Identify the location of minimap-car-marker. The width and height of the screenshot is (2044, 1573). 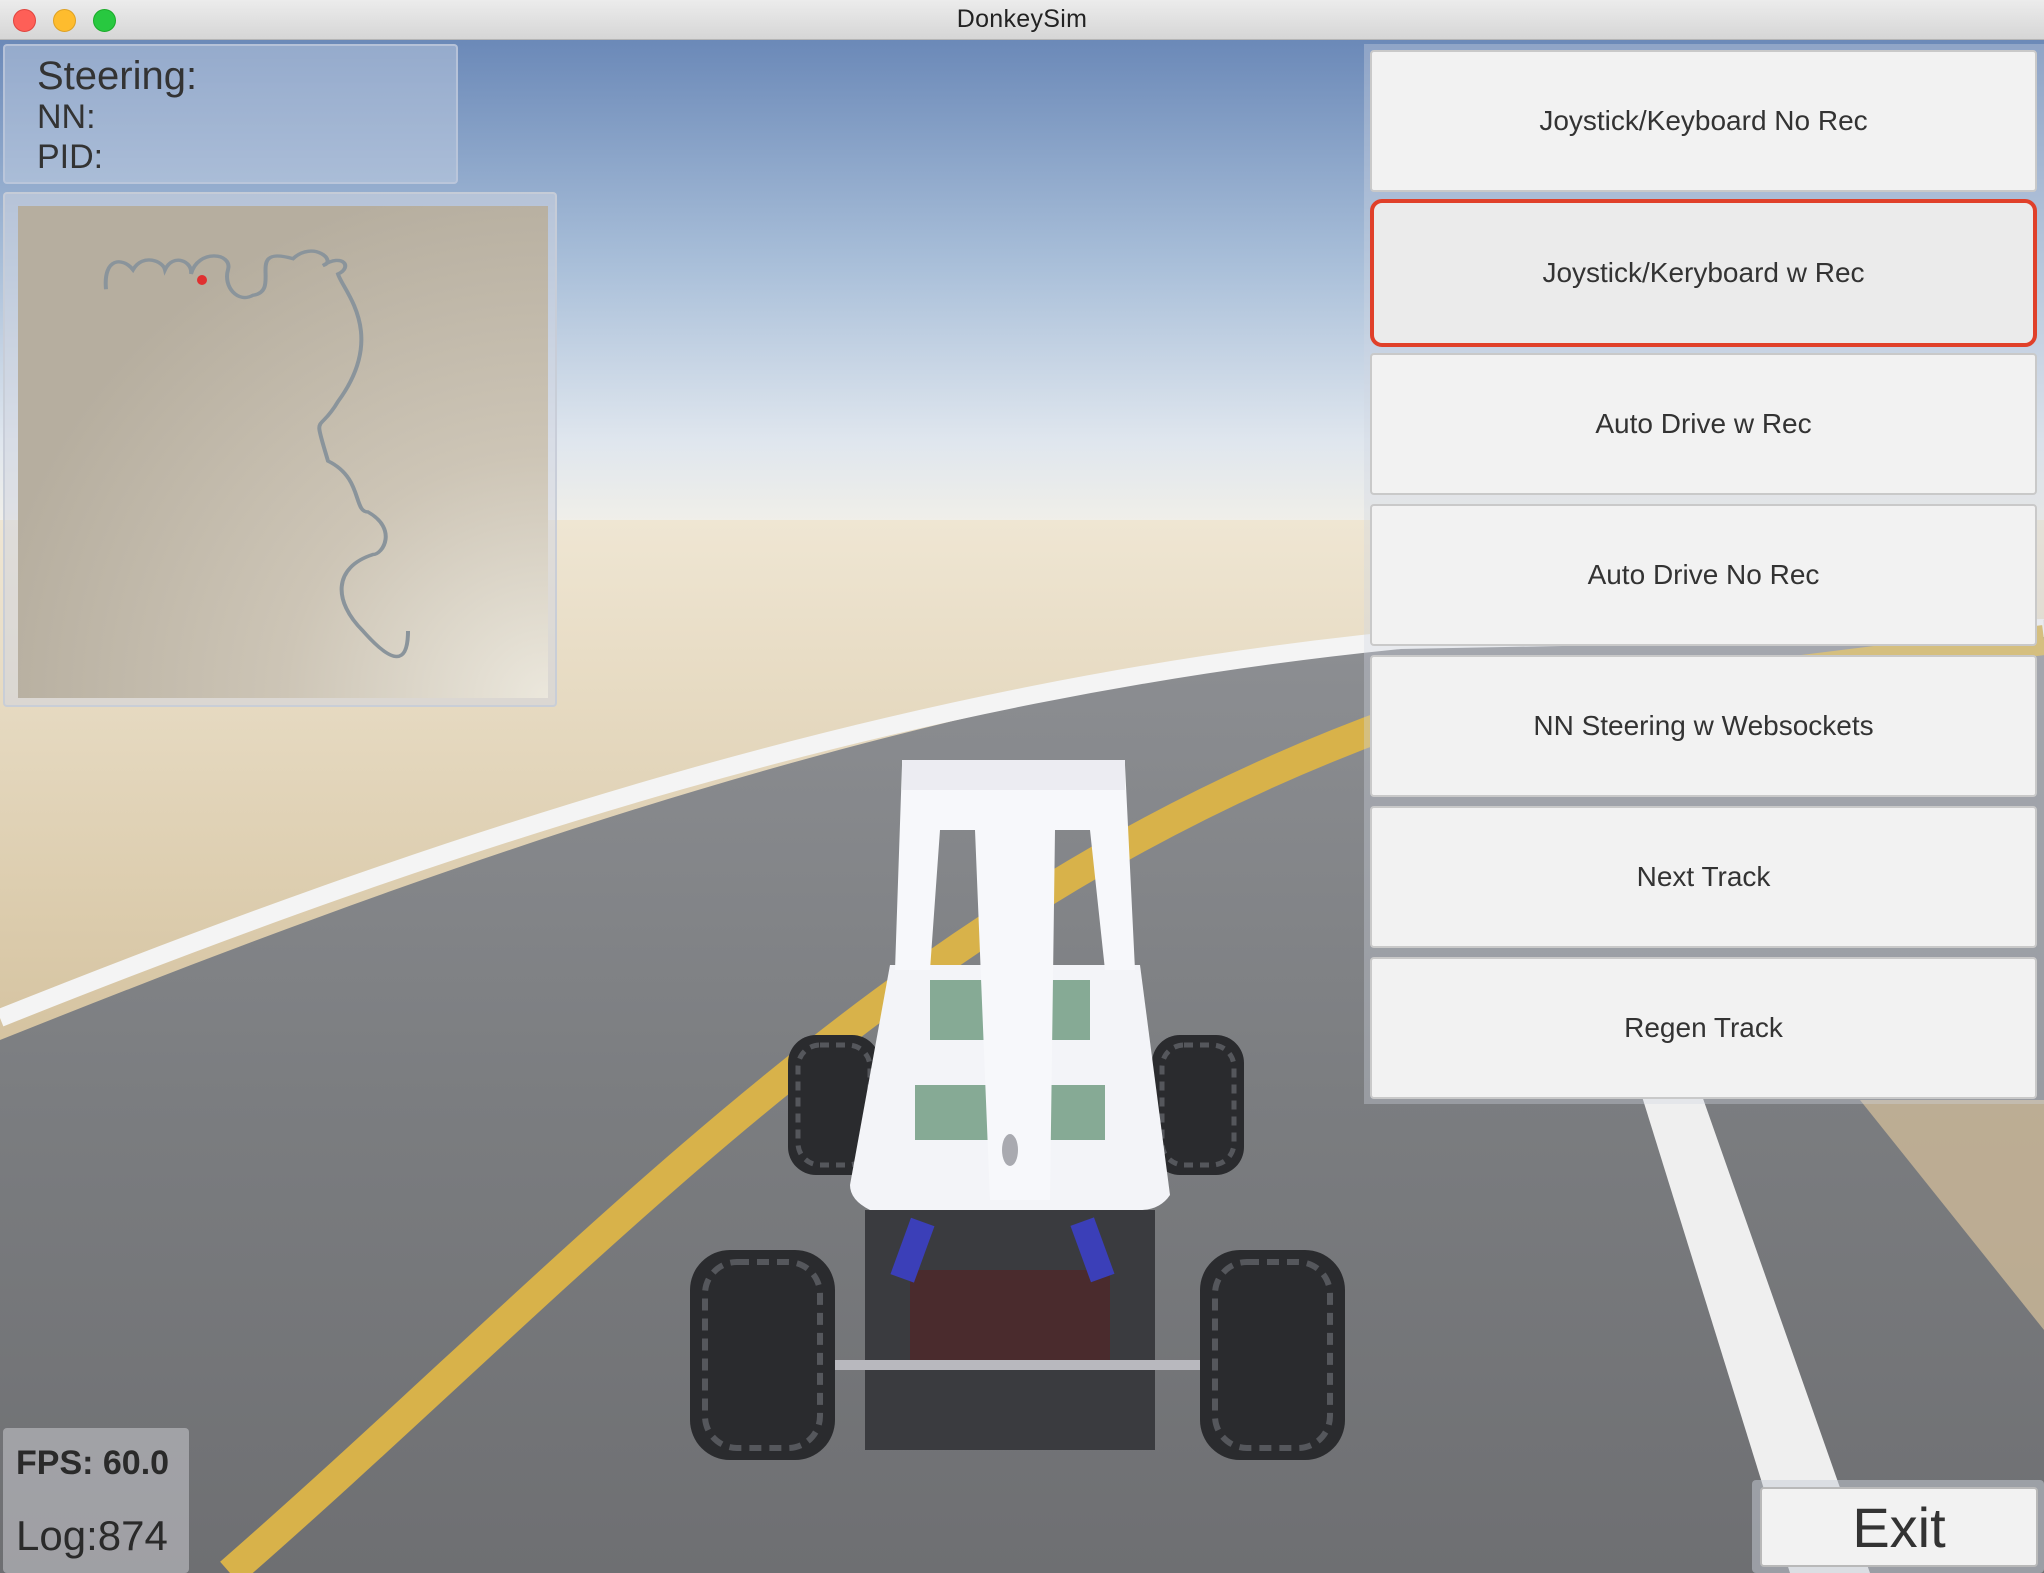
(202, 280).